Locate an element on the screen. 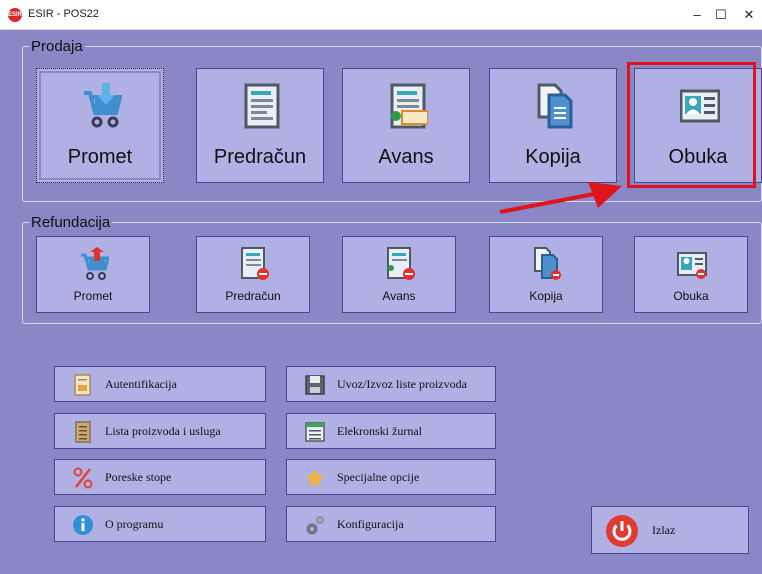  o-programu-button: O programu is located at coordinates (160, 524).